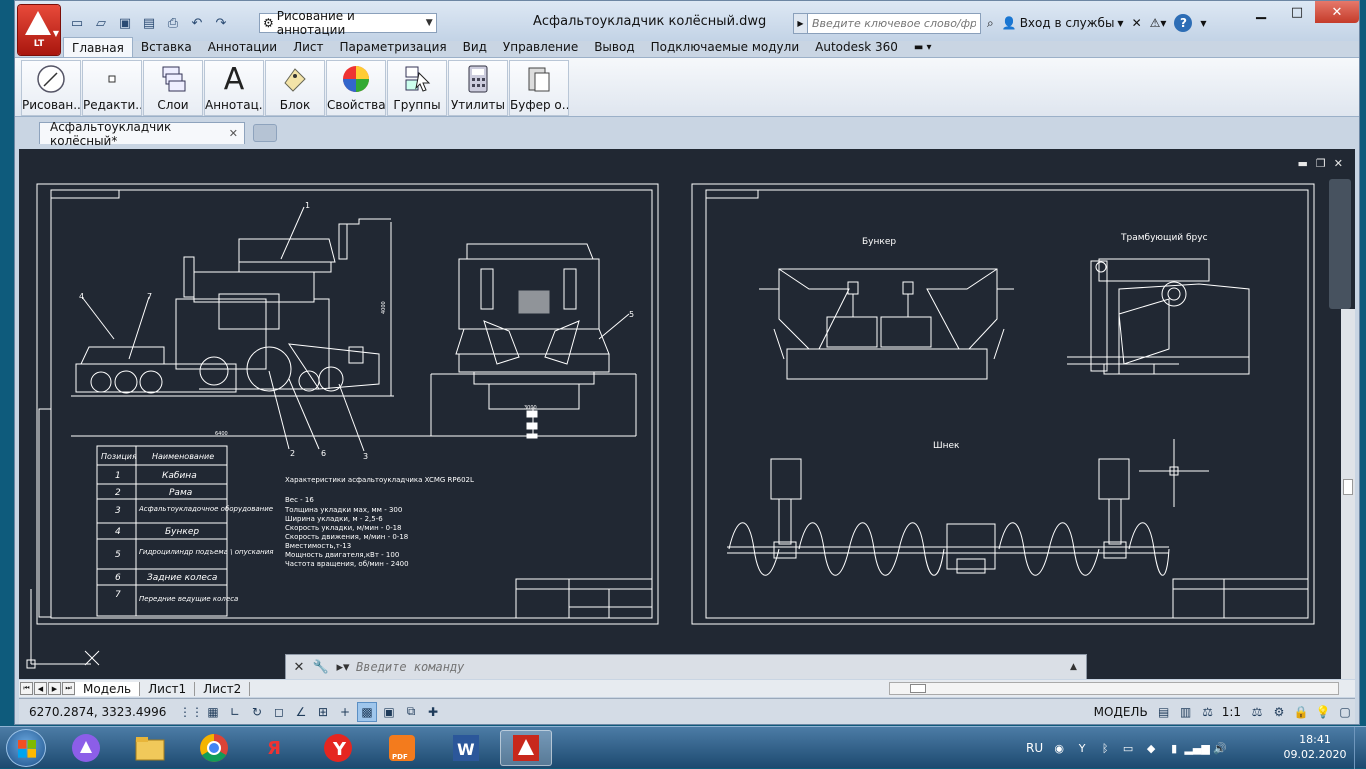 This screenshot has width=1366, height=769. I want to click on tab-insert: Вставка, so click(166, 47).